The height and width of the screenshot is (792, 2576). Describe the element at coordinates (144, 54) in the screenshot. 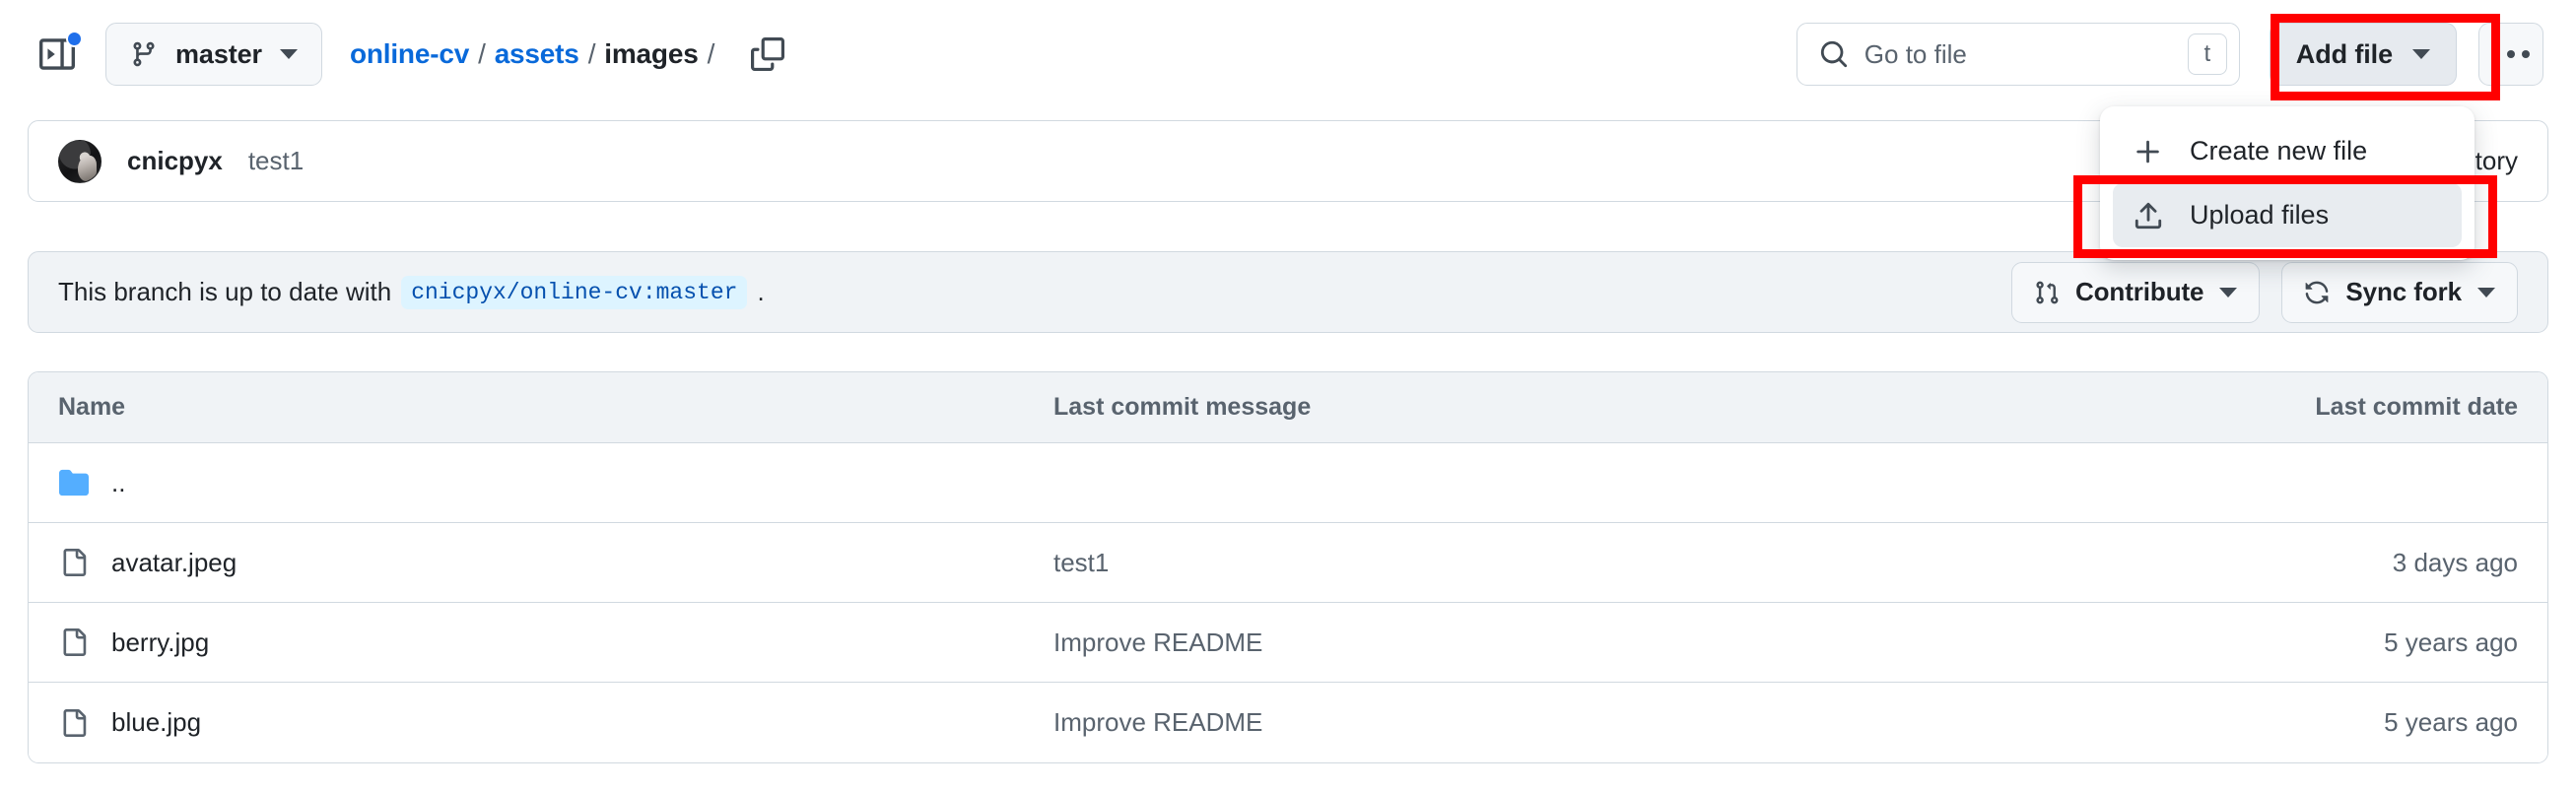

I see `git-branch-icon` at that location.